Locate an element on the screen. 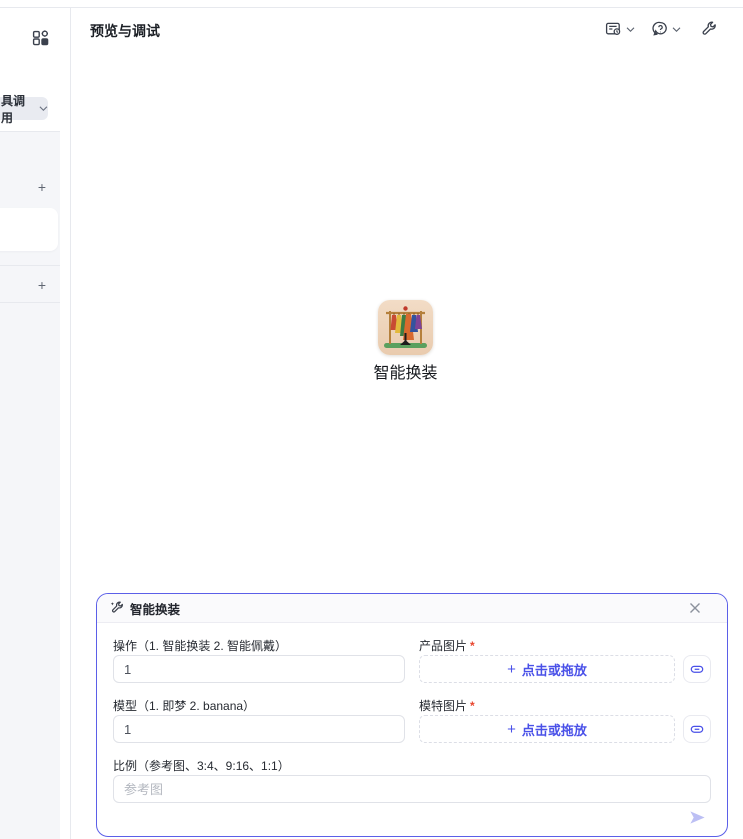 The width and height of the screenshot is (743, 839). app-icon is located at coordinates (405, 327).